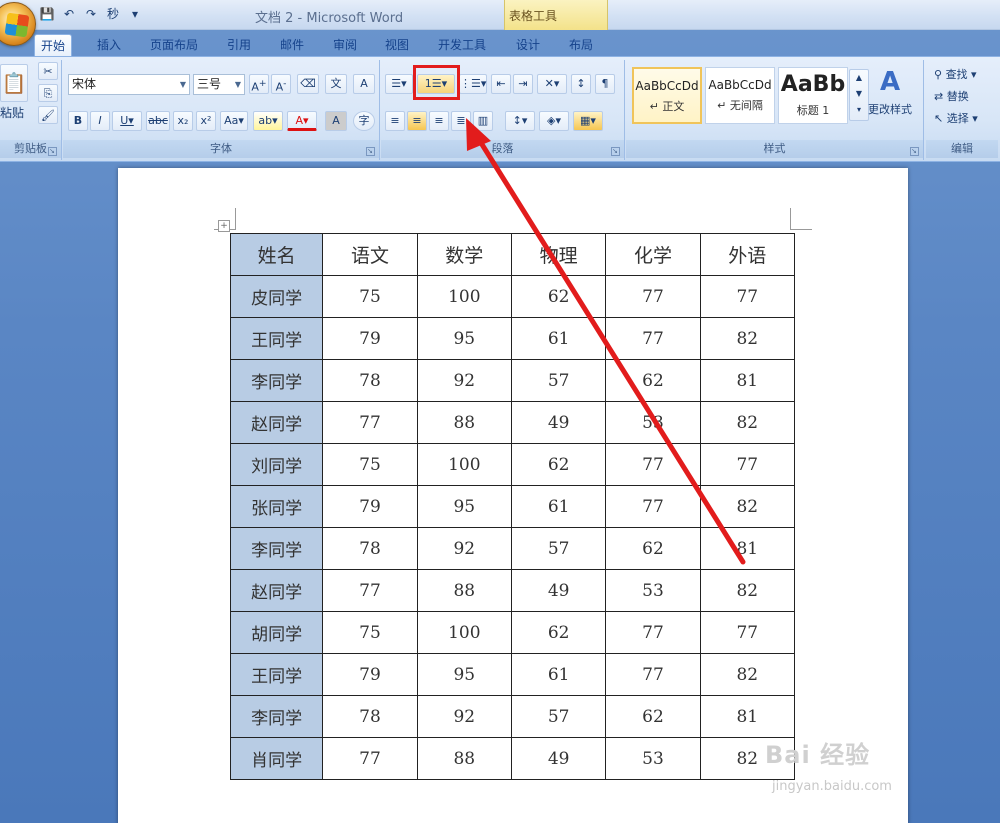 Image resolution: width=1000 pixels, height=823 pixels. What do you see at coordinates (174, 45) in the screenshot?
I see `tab-page-layout: 页面布局` at bounding box center [174, 45].